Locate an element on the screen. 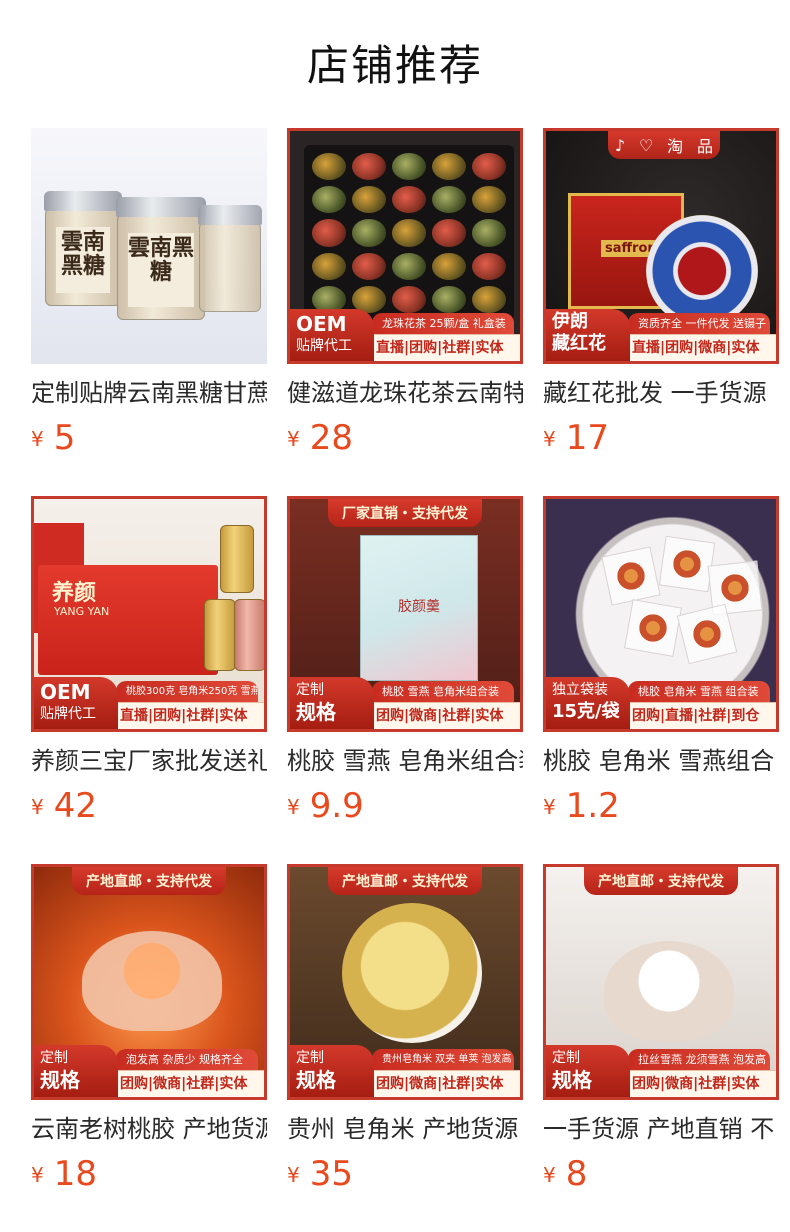 Image resolution: width=790 pixels, height=1232 pixels. promo-bar: 资质齐全 一件代发 送镊子 直播|团购|微商|实体 伊朗 藏红花 is located at coordinates (661, 333).